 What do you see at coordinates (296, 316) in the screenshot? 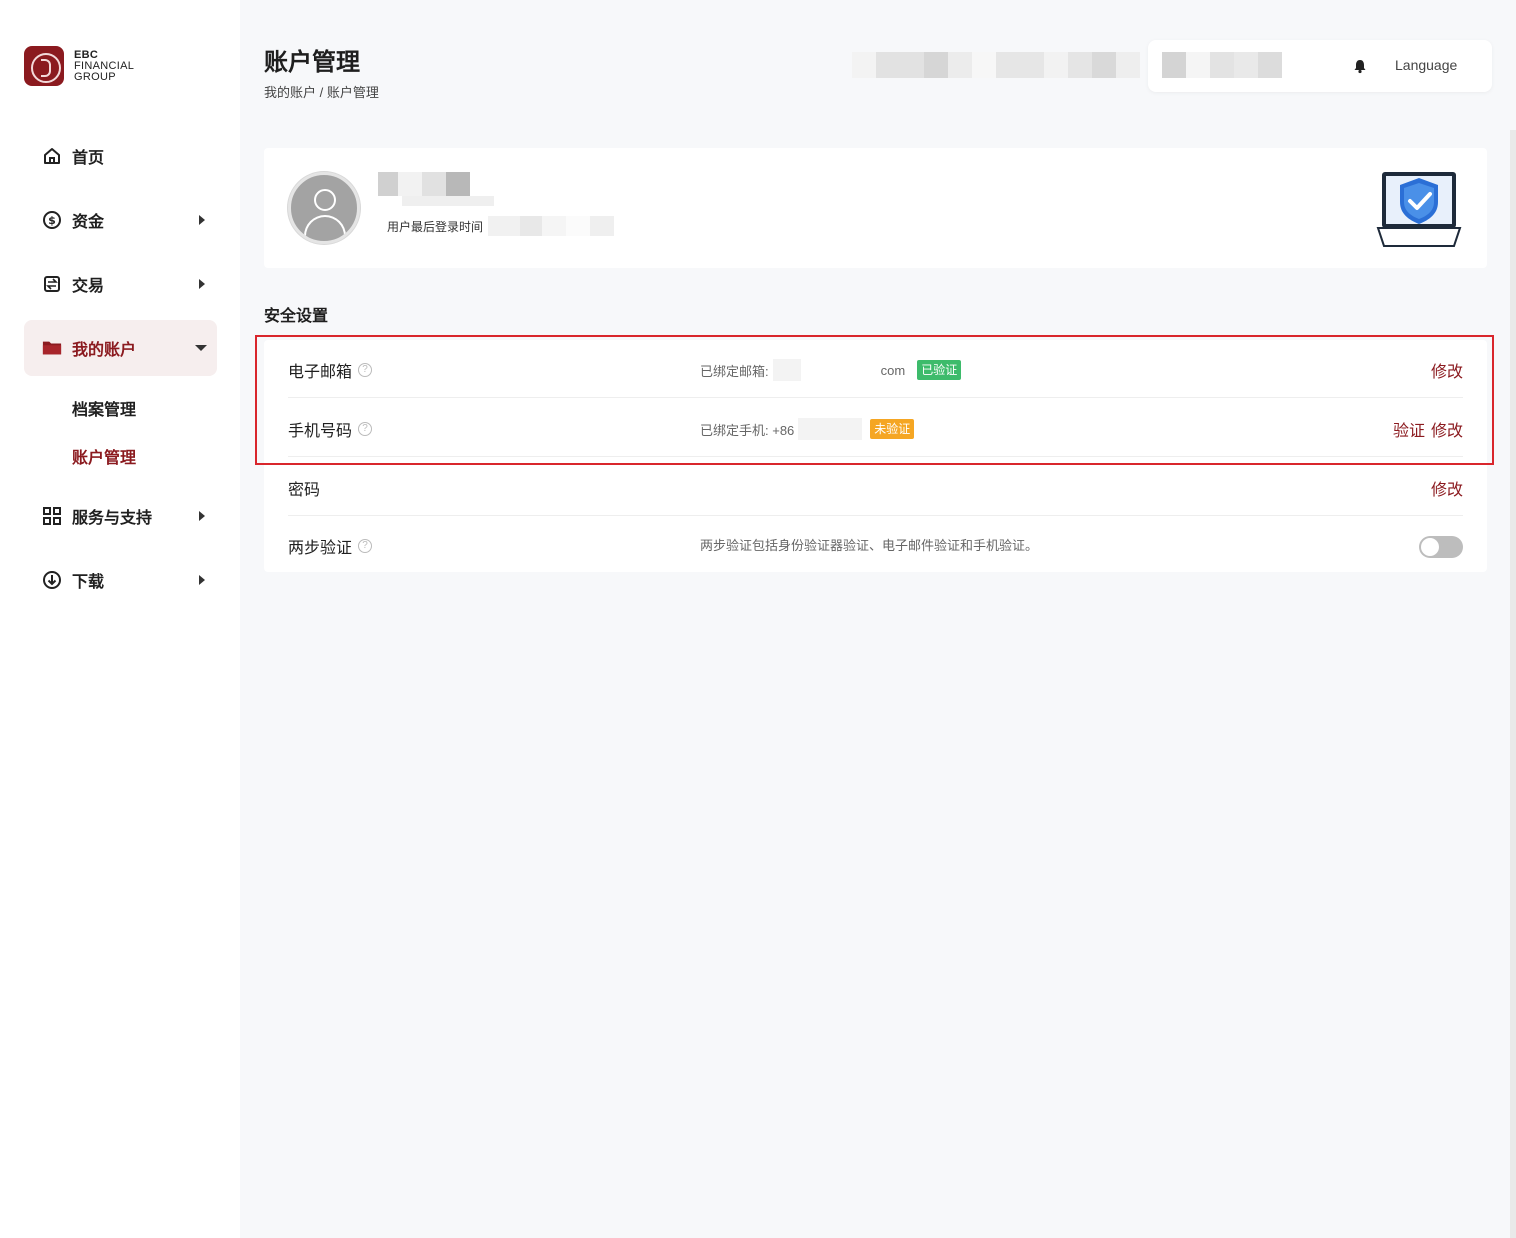
I see `security-section-title: 安全设置` at bounding box center [296, 316].